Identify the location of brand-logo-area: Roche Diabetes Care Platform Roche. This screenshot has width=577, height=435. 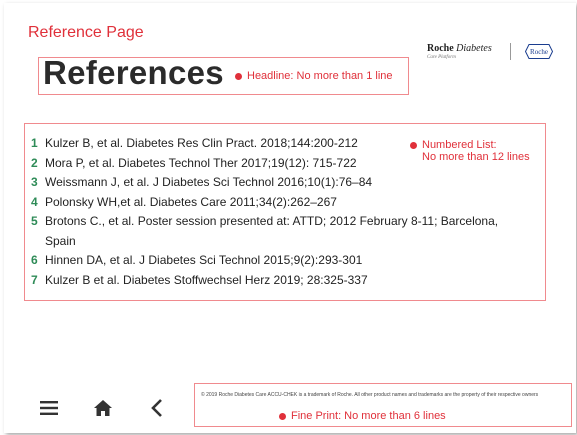
(492, 54).